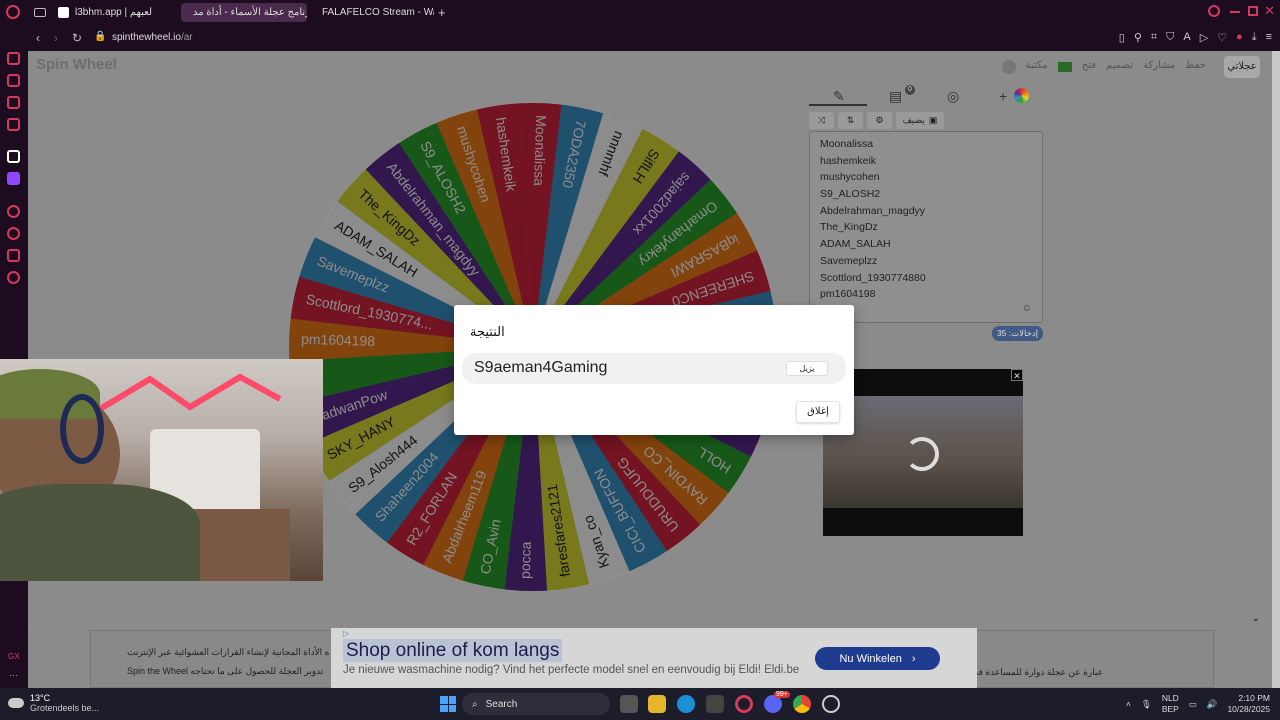 The width and height of the screenshot is (1280, 720). I want to click on ad-title: Shop online of kom langs, so click(453, 650).